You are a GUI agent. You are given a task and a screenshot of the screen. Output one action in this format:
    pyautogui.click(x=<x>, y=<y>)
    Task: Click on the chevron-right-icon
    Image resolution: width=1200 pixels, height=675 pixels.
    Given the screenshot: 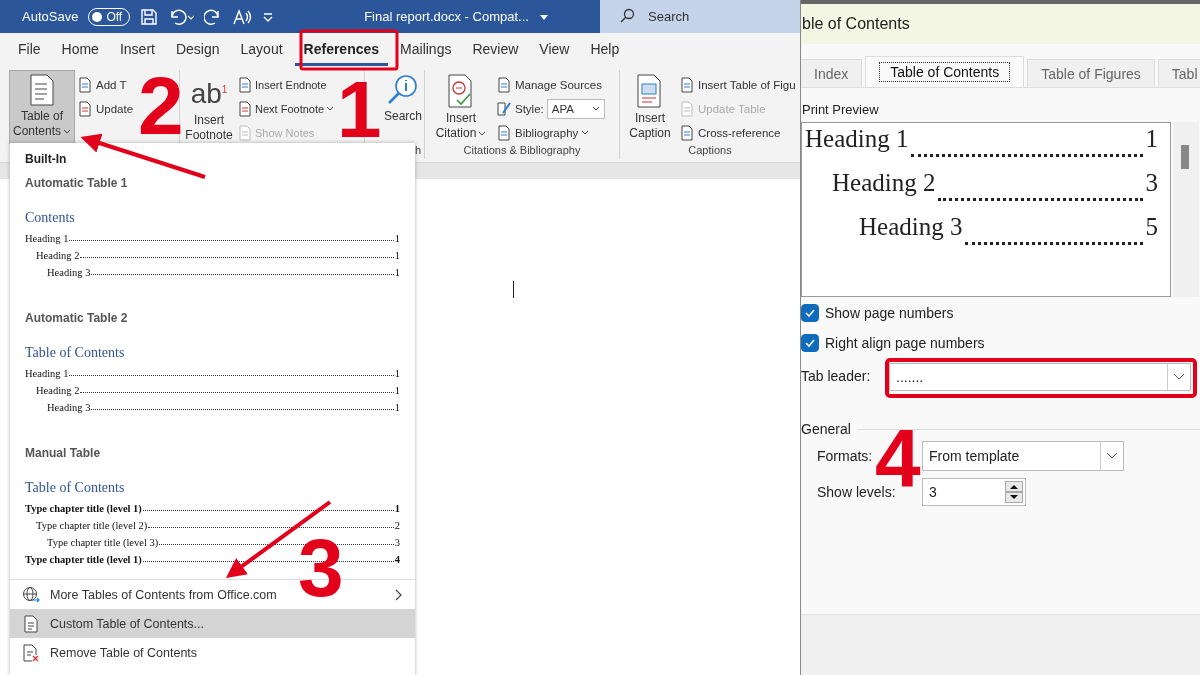 What is the action you would take?
    pyautogui.click(x=399, y=594)
    